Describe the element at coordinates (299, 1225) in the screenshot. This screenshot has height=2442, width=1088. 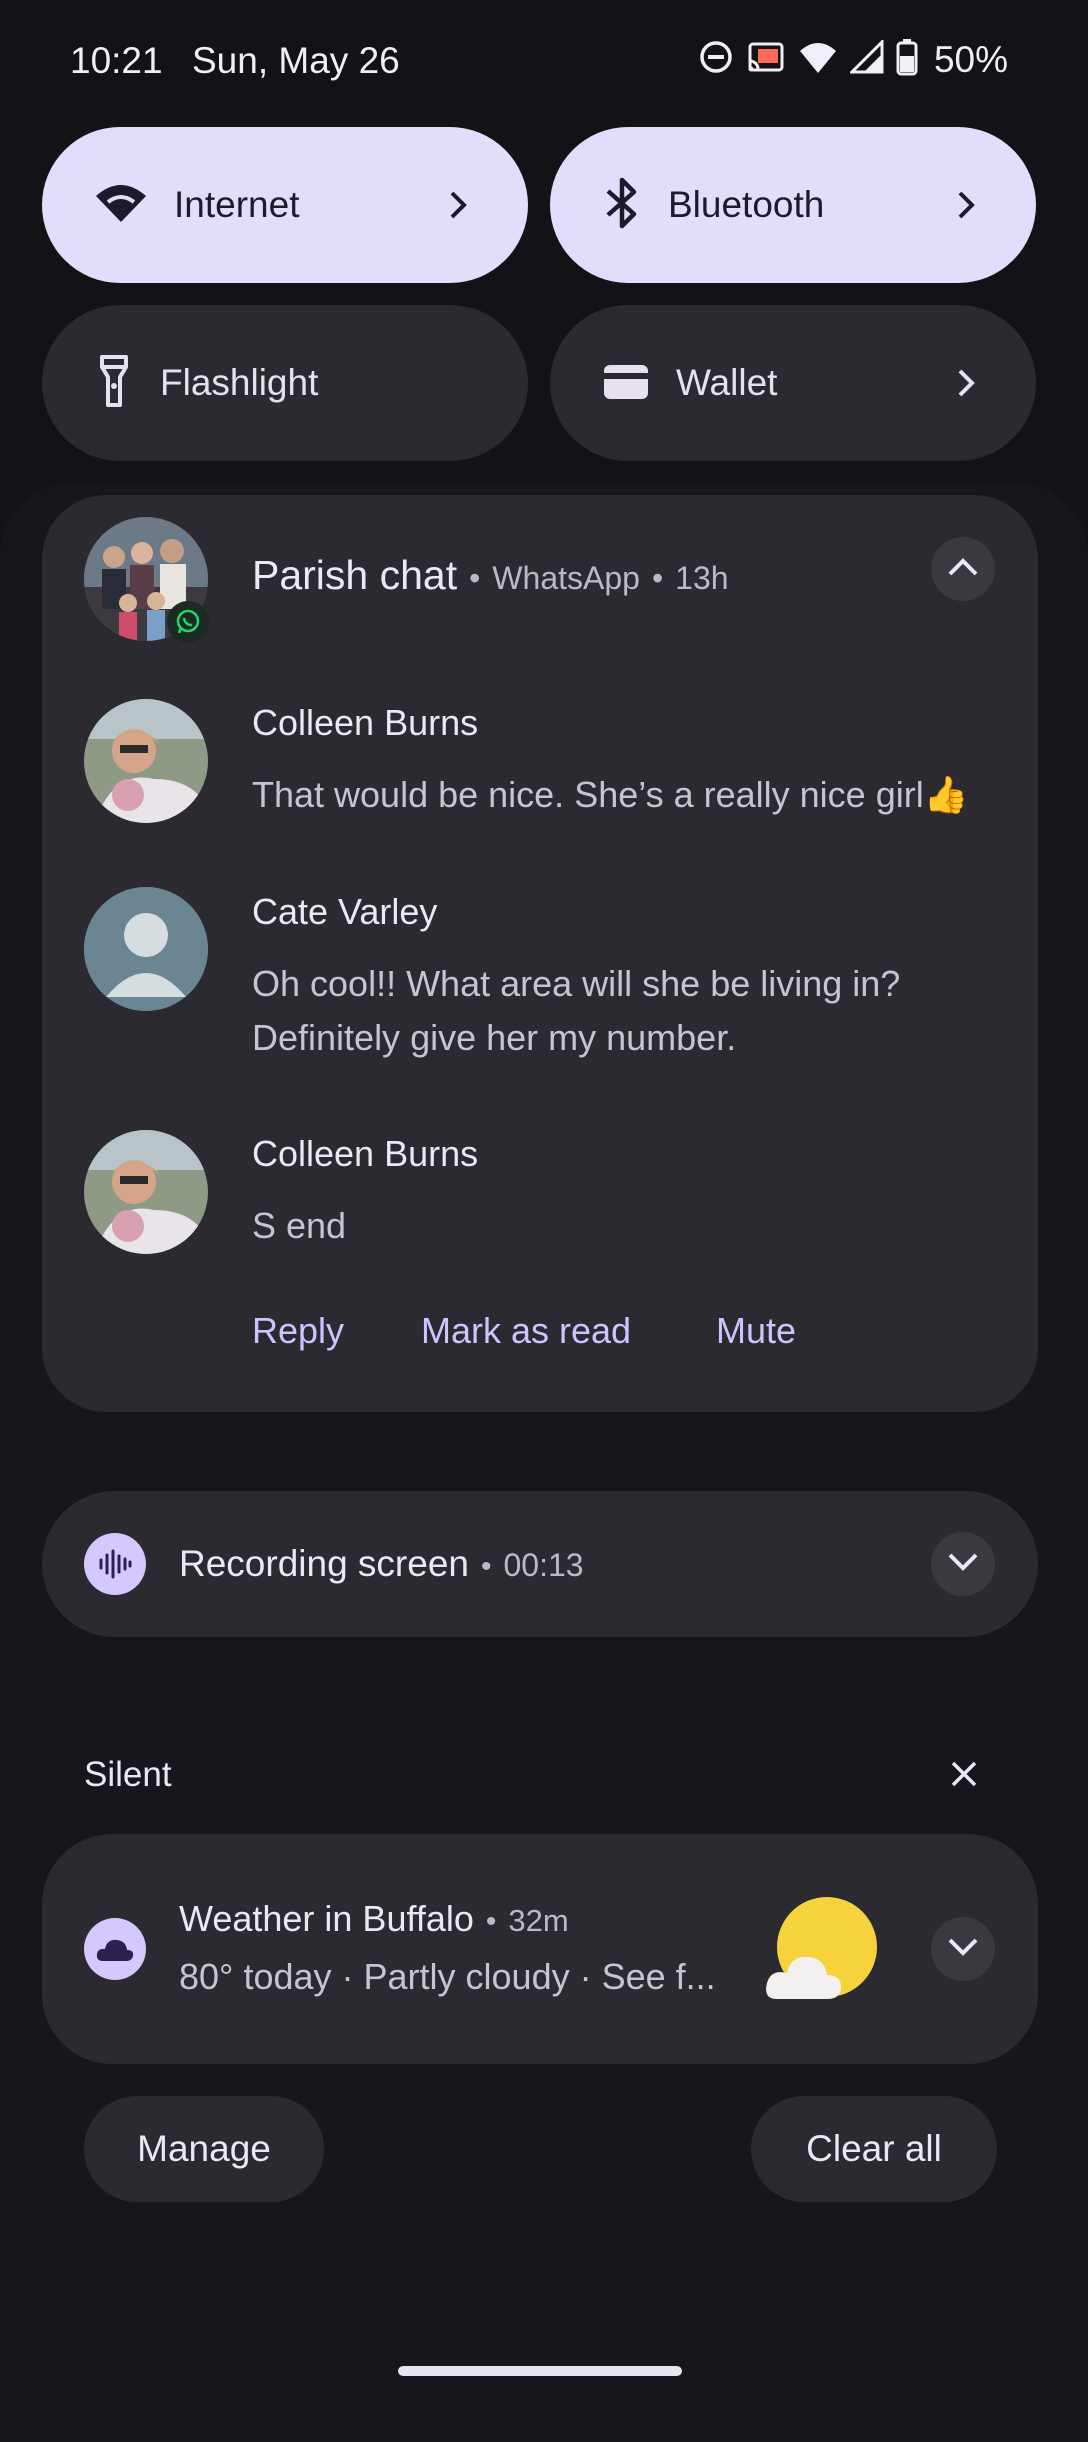
I see `message-text: S end` at that location.